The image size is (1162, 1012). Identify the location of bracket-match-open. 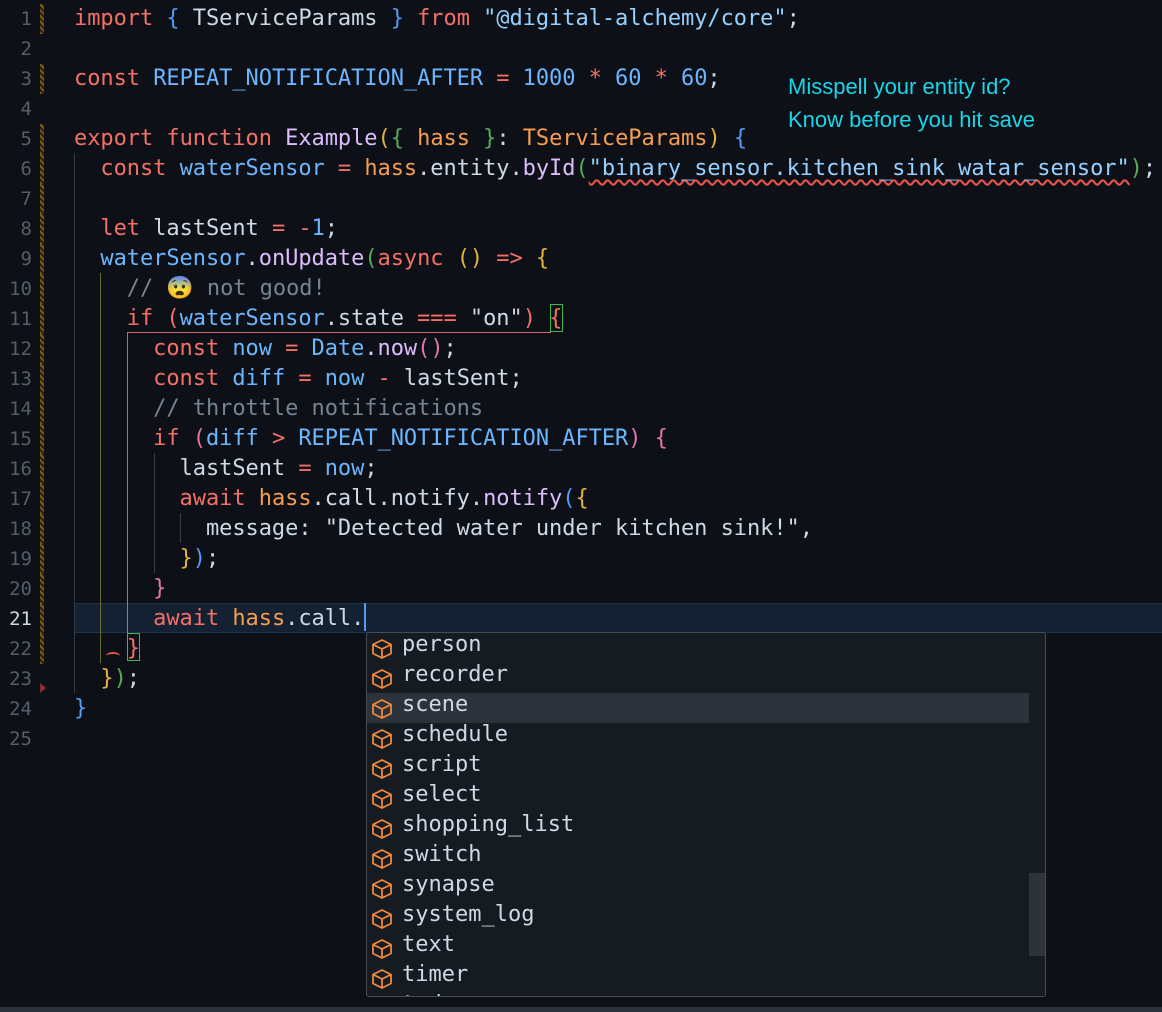
(556, 318).